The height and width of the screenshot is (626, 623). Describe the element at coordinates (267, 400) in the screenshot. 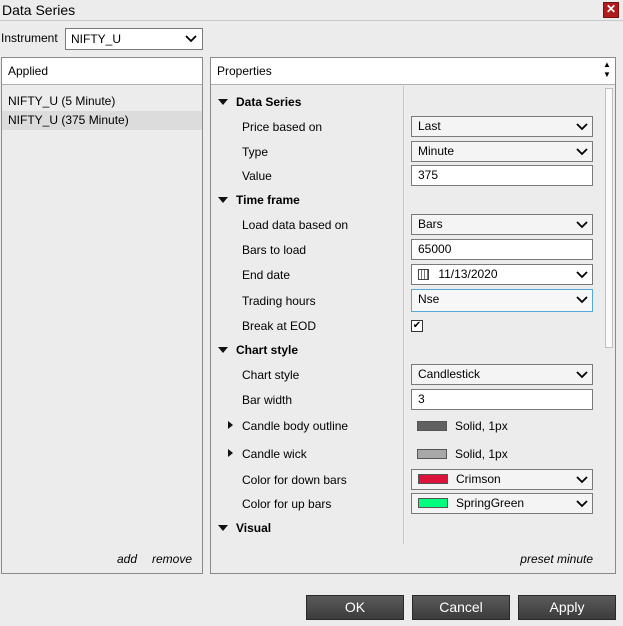

I see `bar-width-label: Bar width` at that location.